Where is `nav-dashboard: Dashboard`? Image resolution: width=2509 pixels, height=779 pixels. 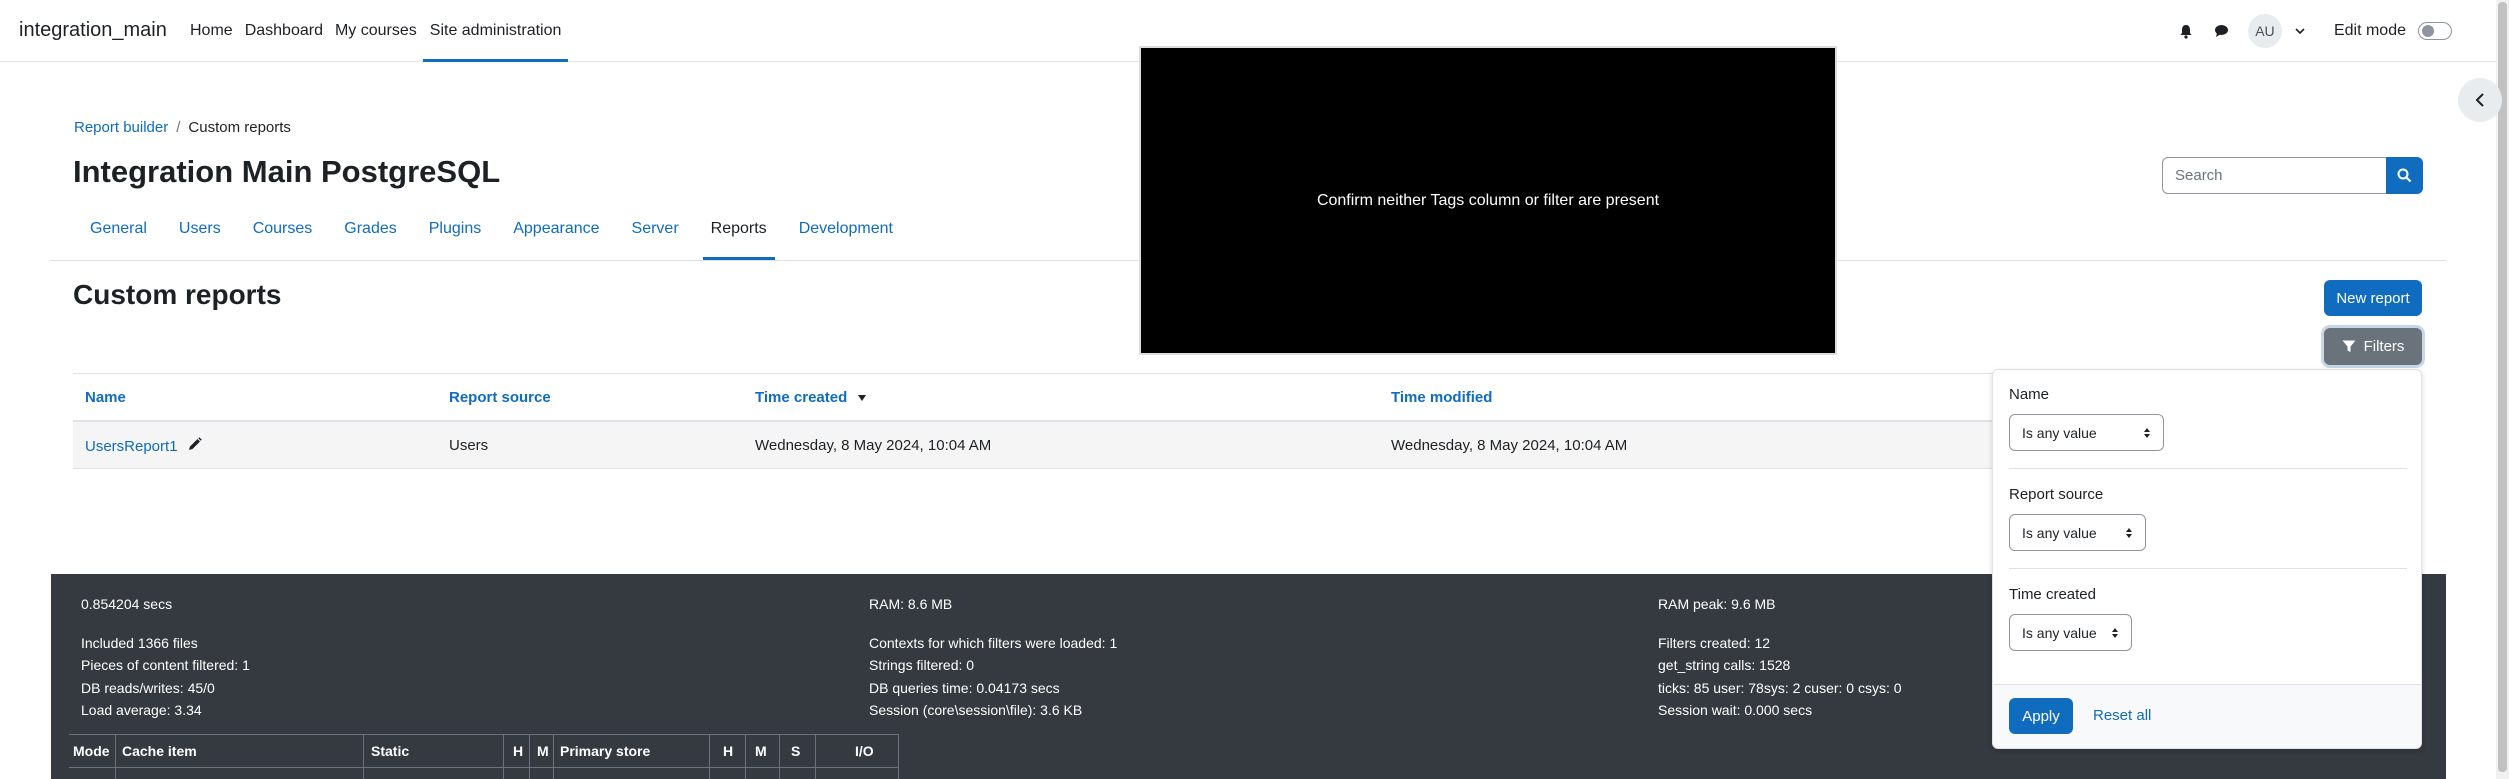
nav-dashboard: Dashboard is located at coordinates (284, 31).